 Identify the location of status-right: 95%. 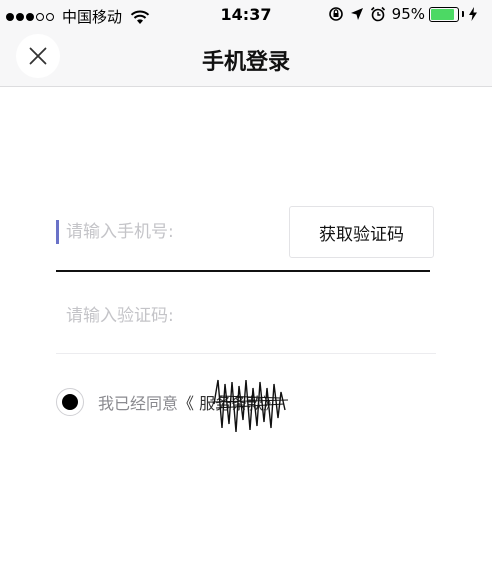
(406, 14).